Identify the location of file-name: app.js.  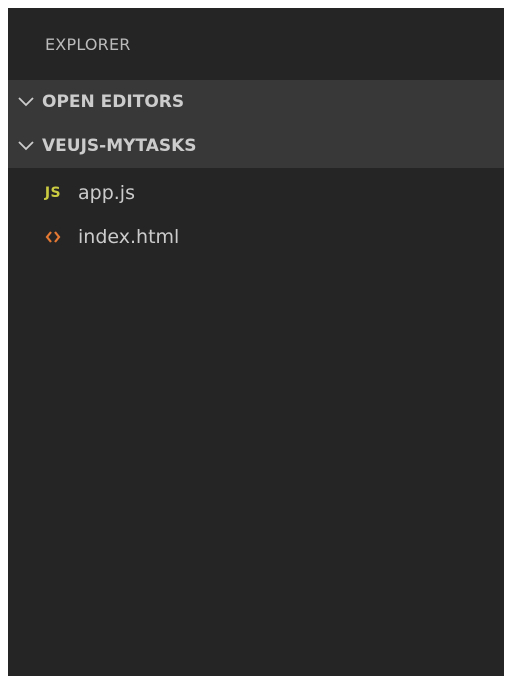
(106, 193).